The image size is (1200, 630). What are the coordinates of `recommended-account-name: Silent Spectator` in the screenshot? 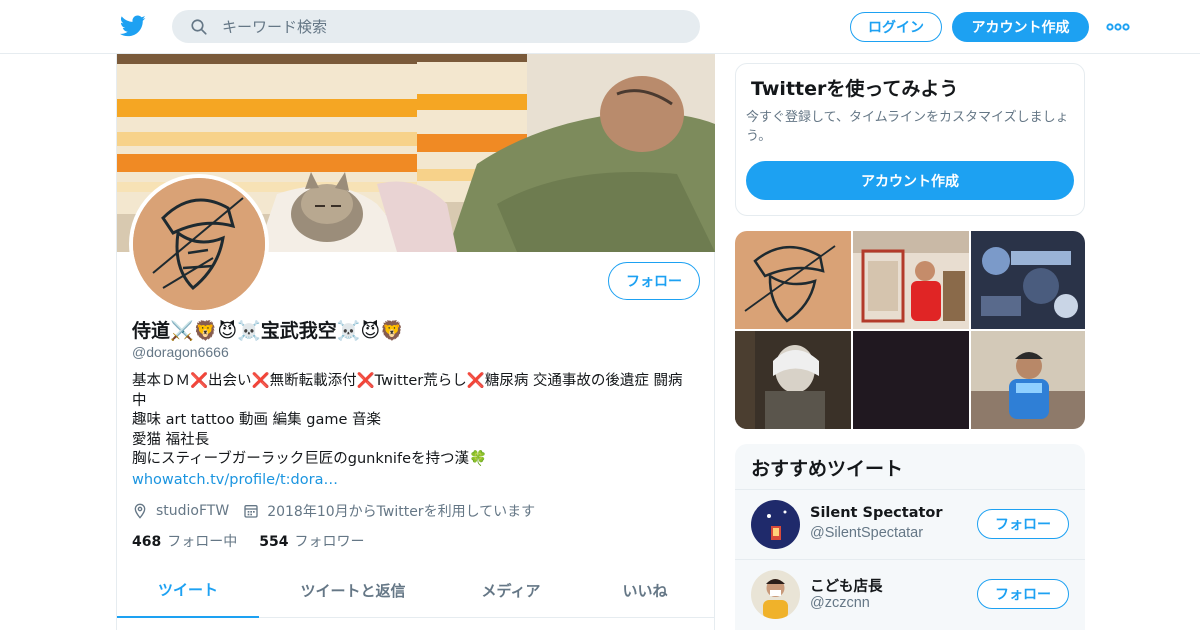 It's located at (876, 513).